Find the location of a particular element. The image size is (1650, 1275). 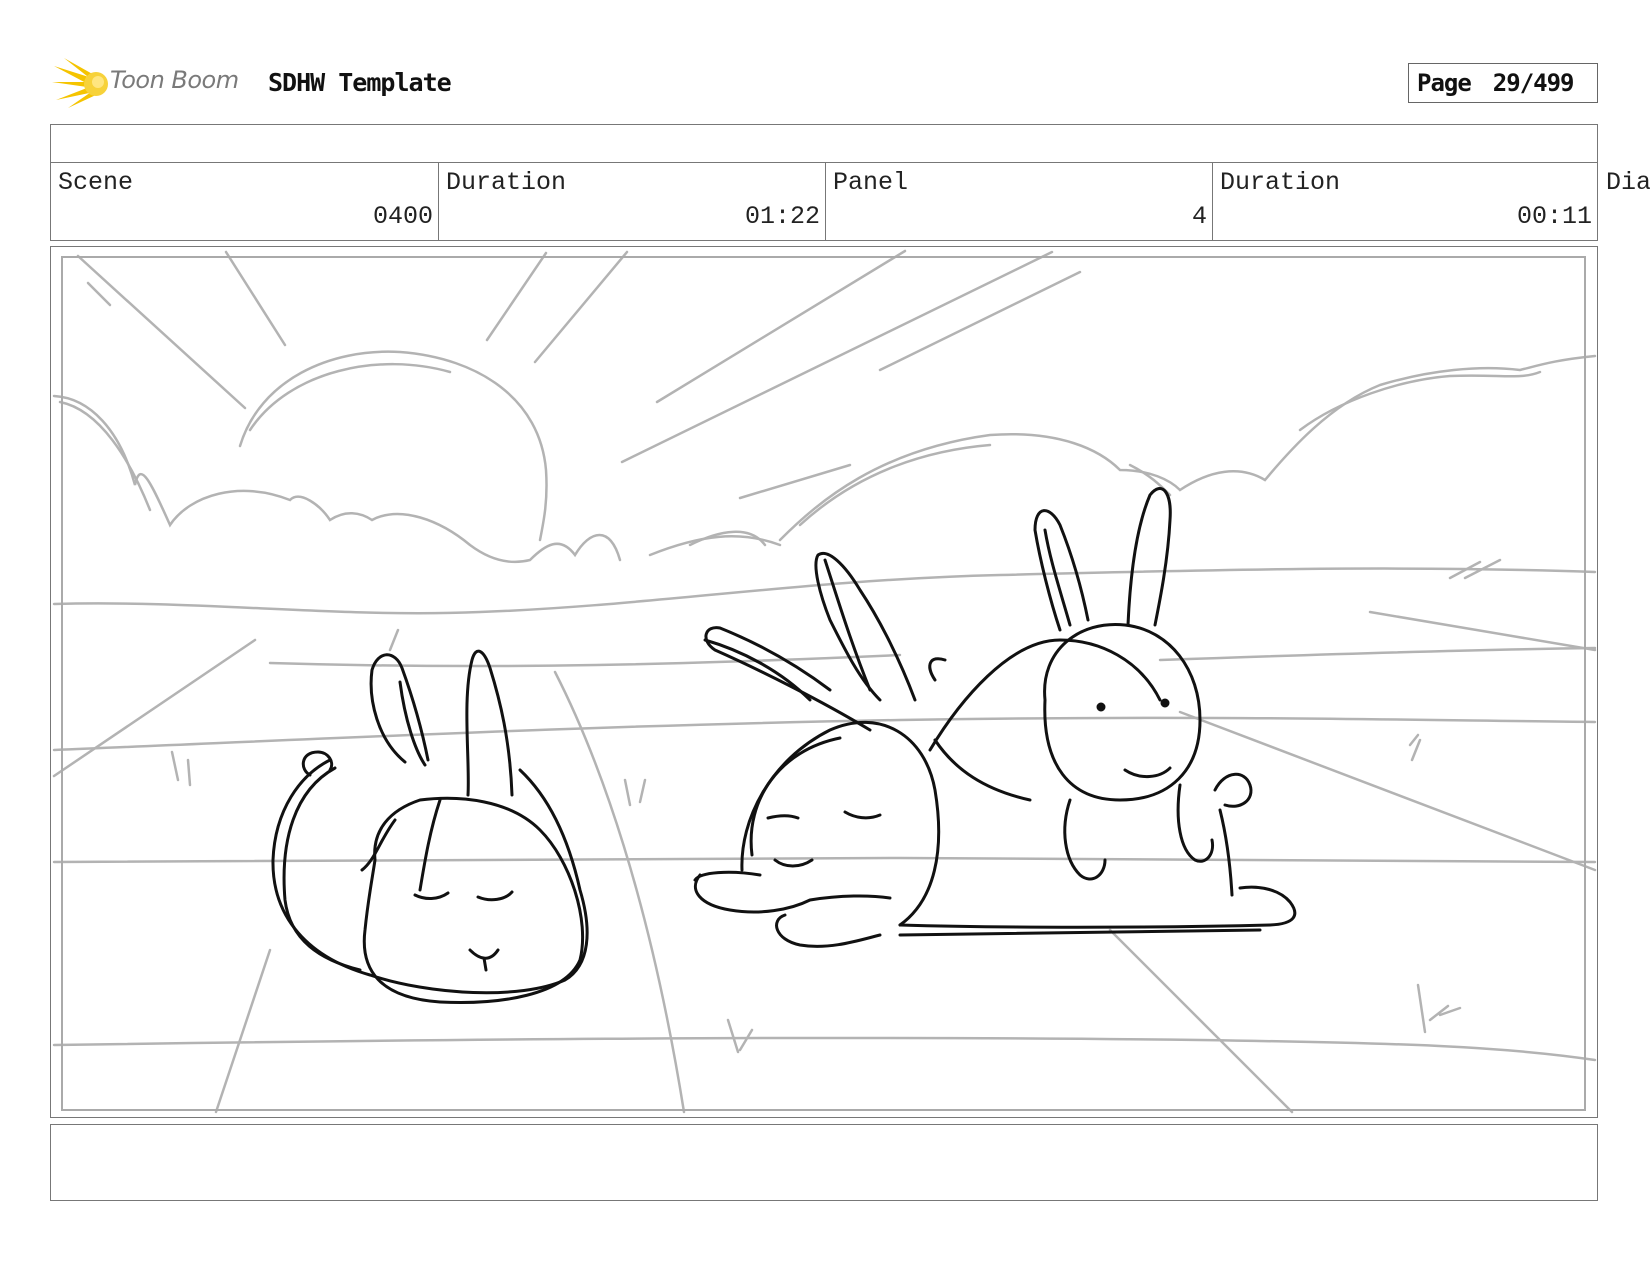

left-bunny is located at coordinates (430, 826).